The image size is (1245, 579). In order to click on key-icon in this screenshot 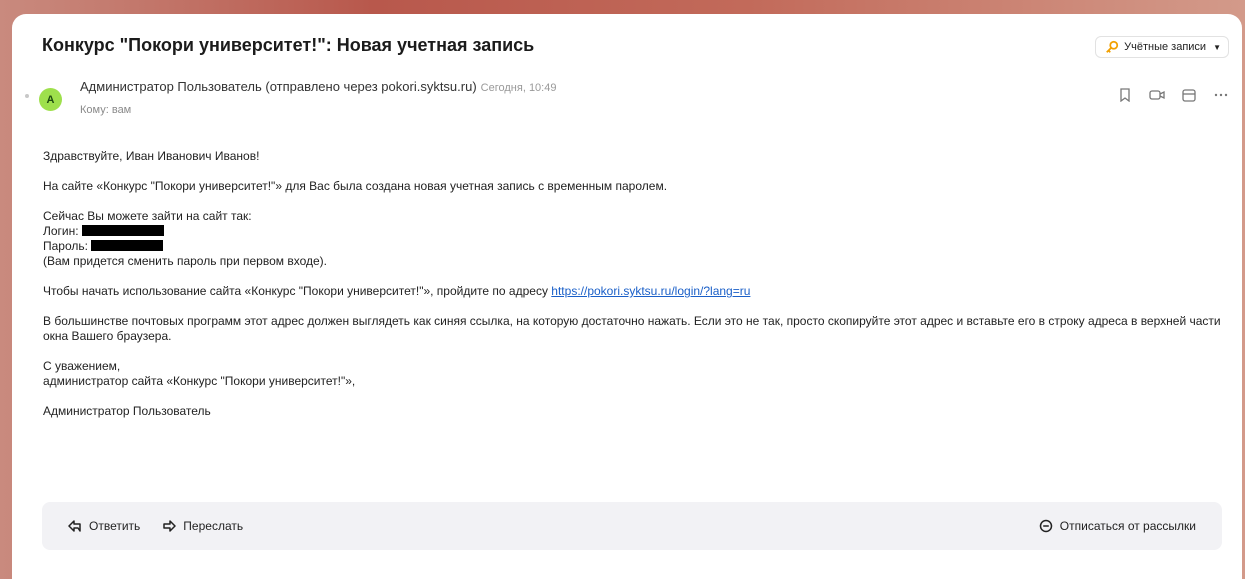, I will do `click(1112, 46)`.